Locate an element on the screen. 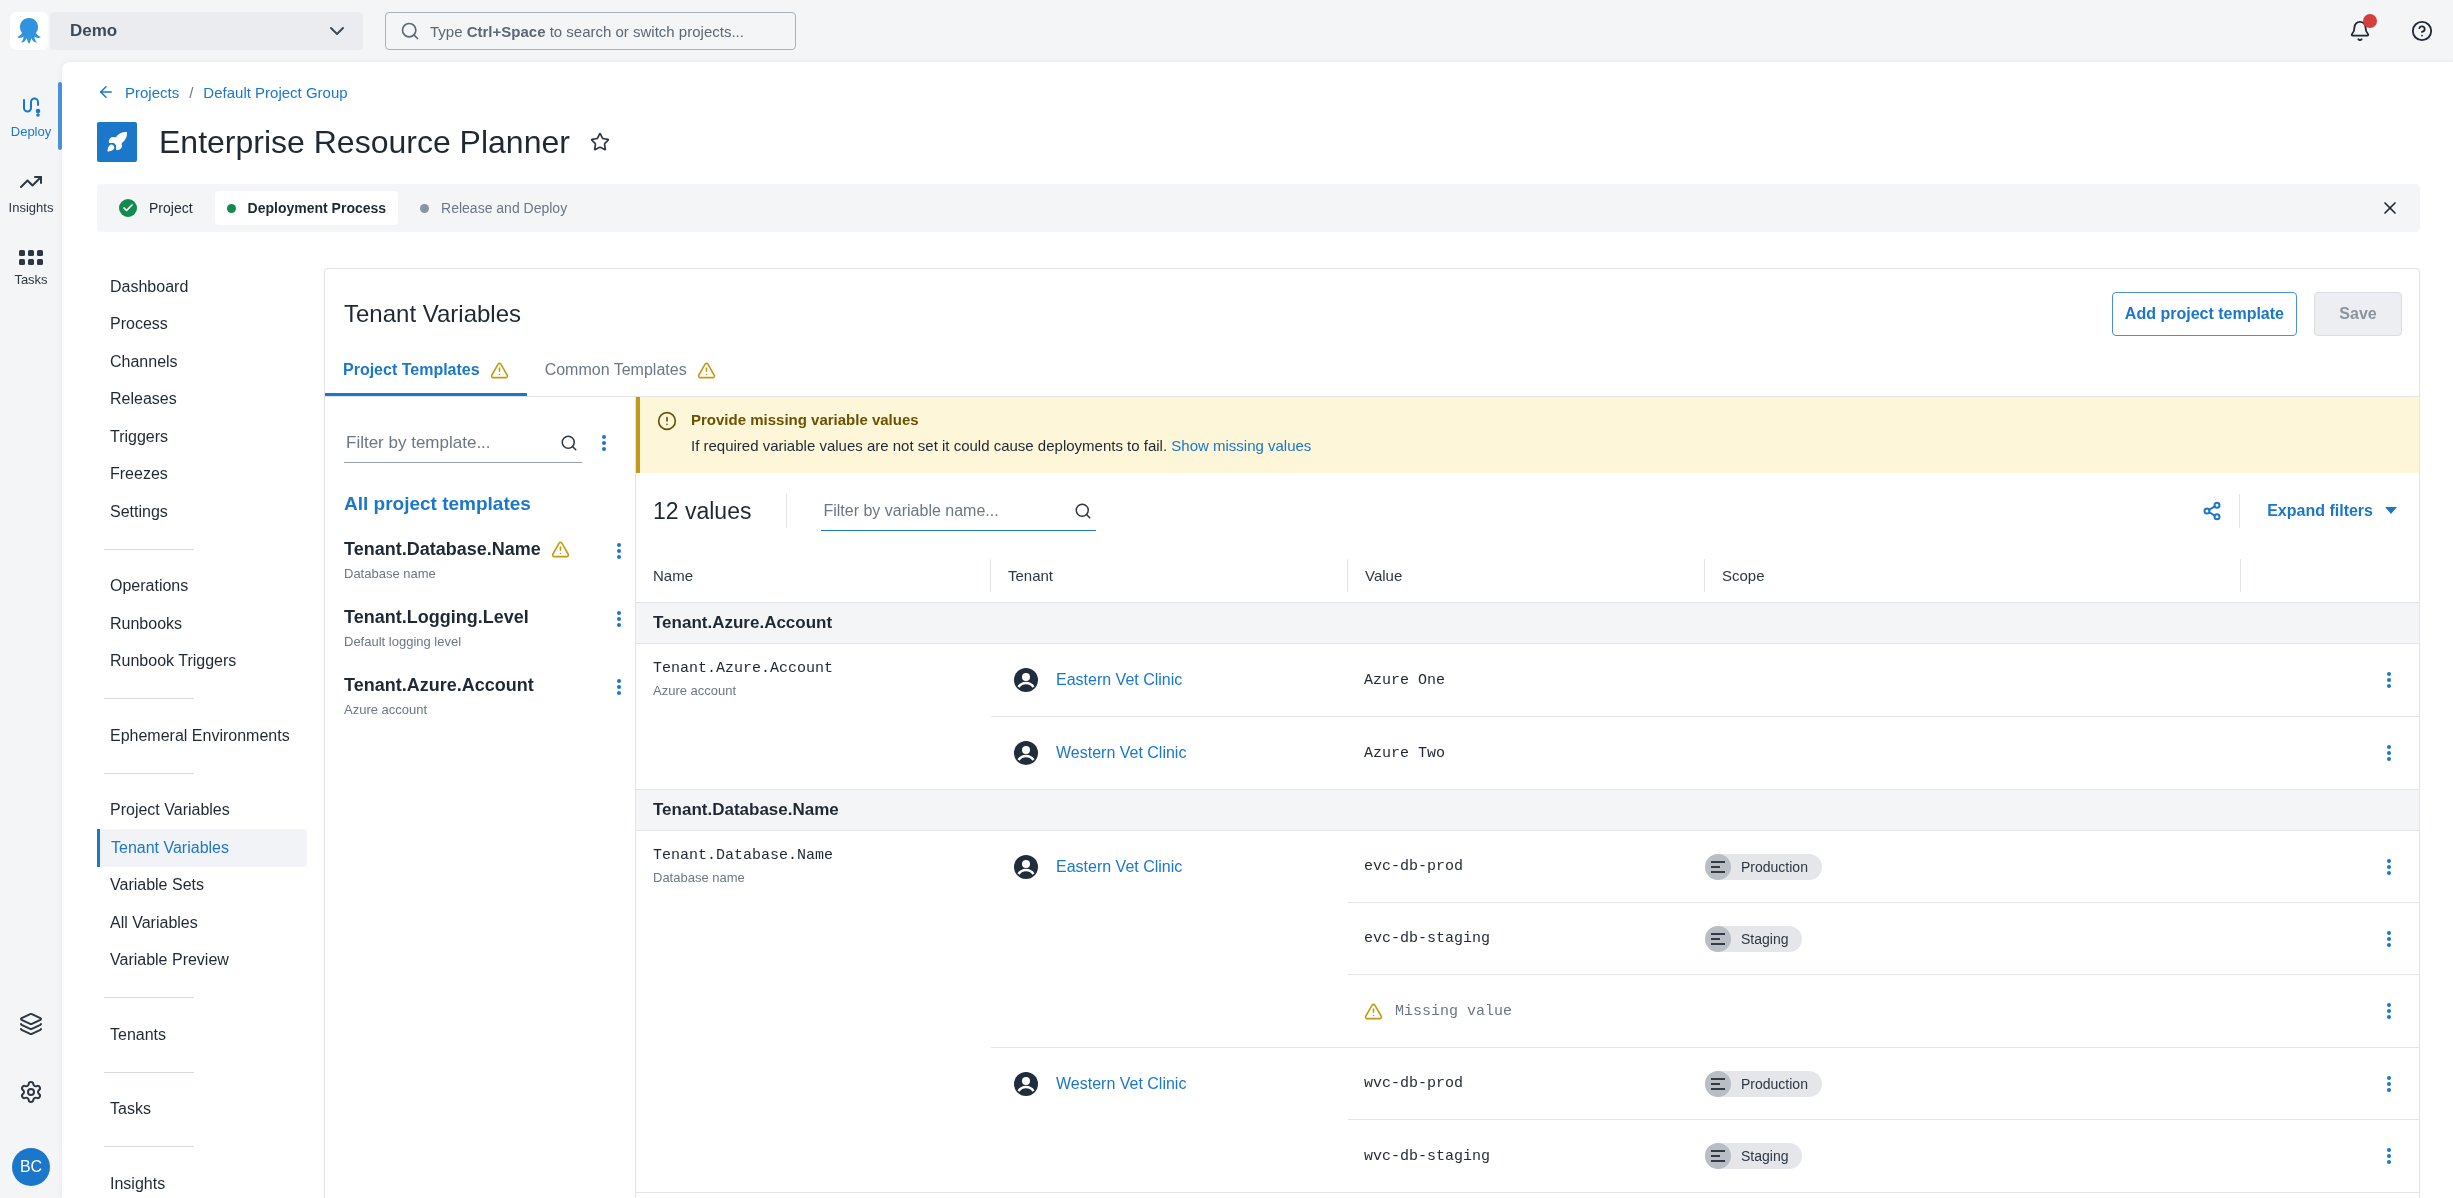 The image size is (2453, 1198). nav-item: Project Variables is located at coordinates (202, 810).